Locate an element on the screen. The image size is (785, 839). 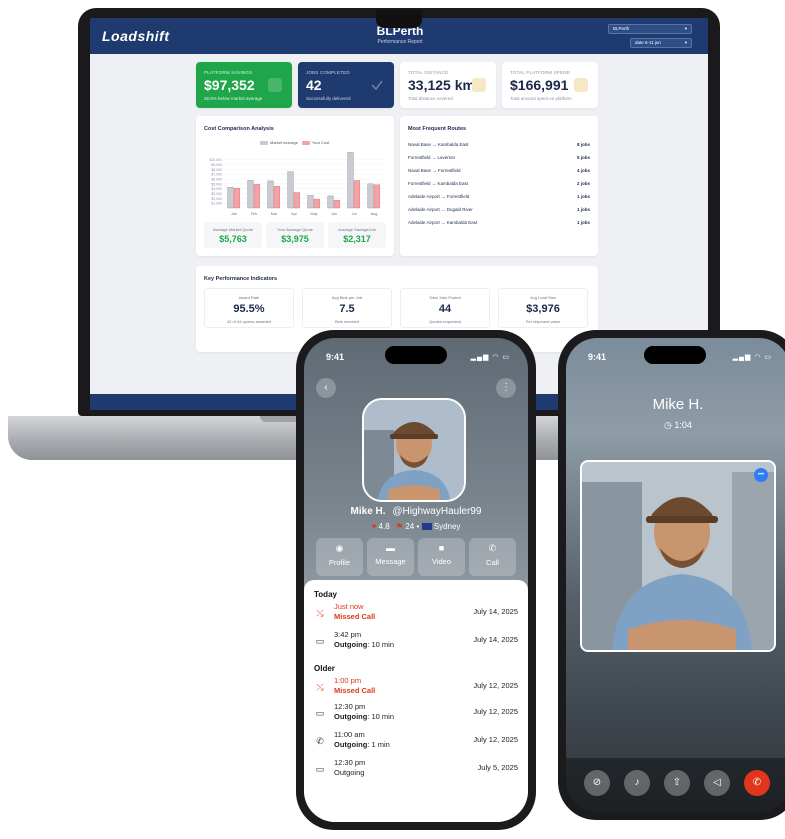
y-tick-label: $7,000 is located at coordinates (216, 175).